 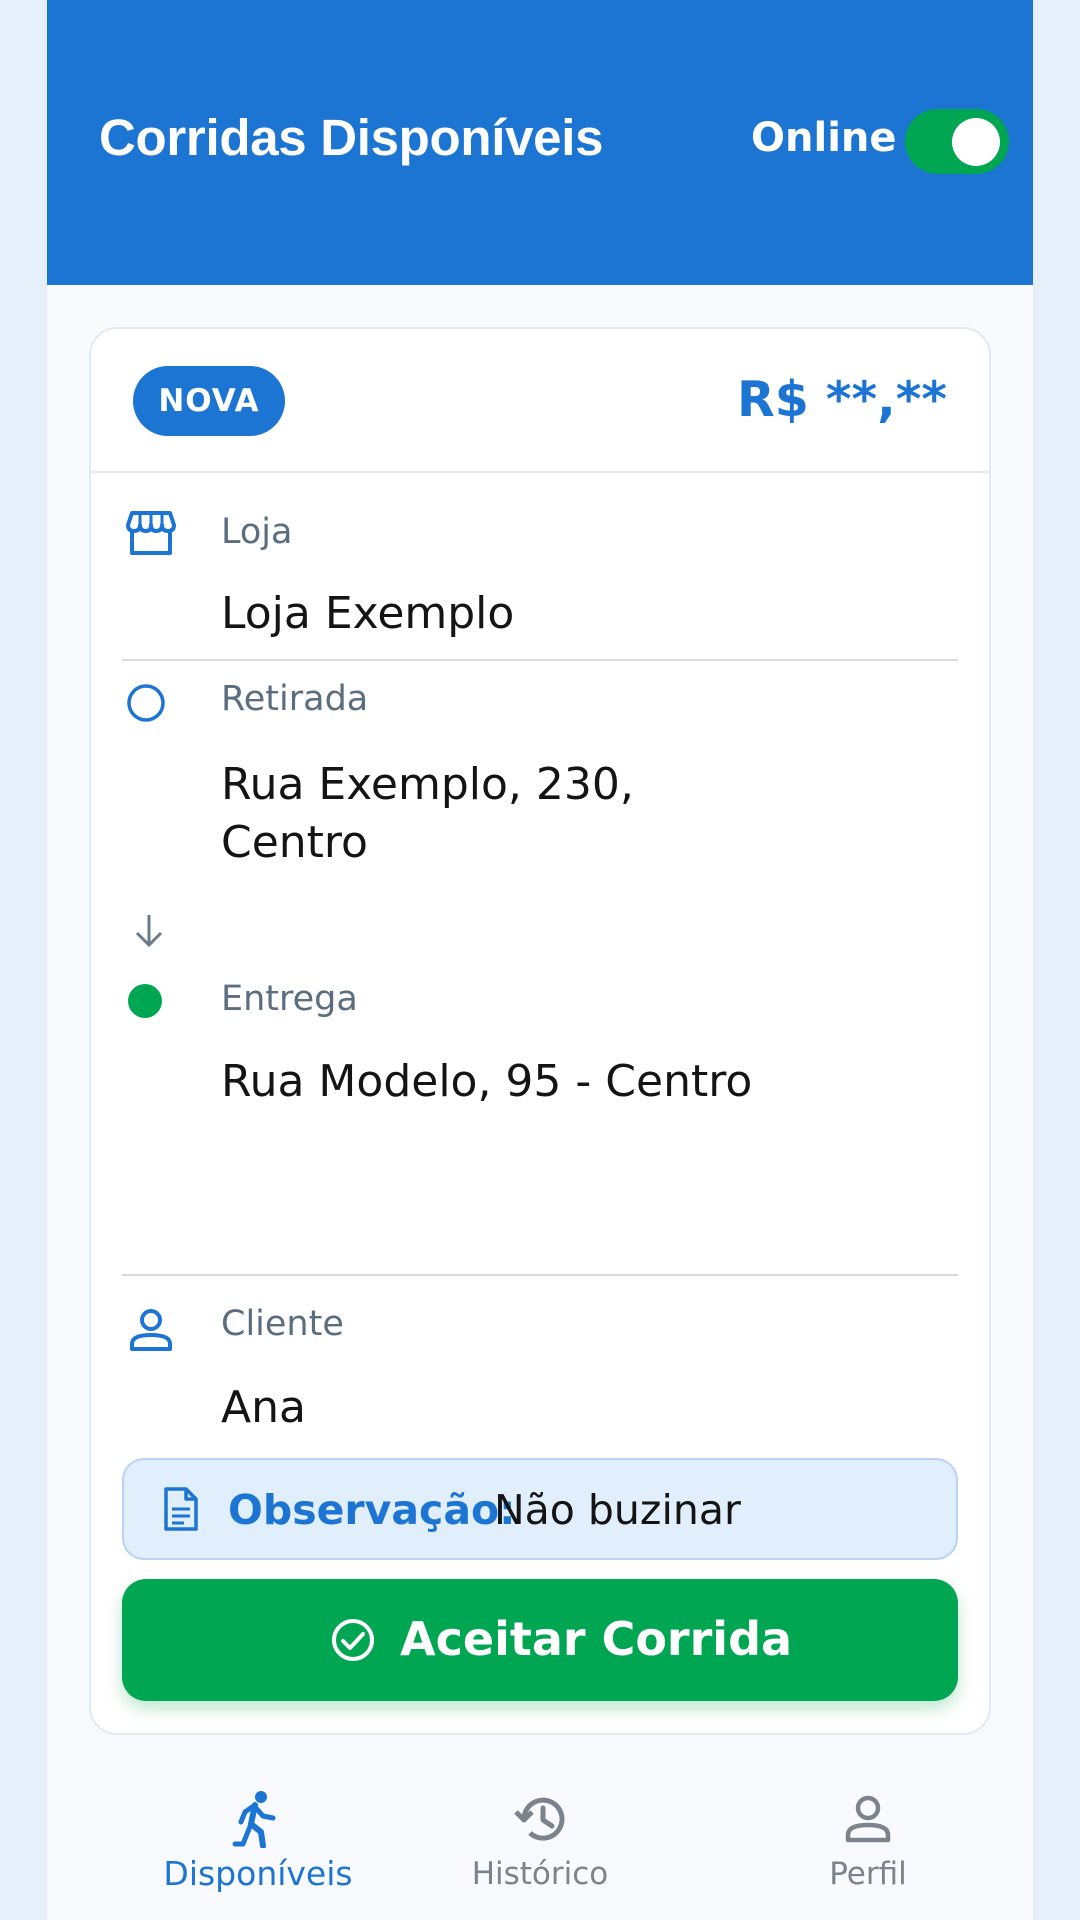 I want to click on note-box: Observação: Não buzinar, so click(x=540, y=1509).